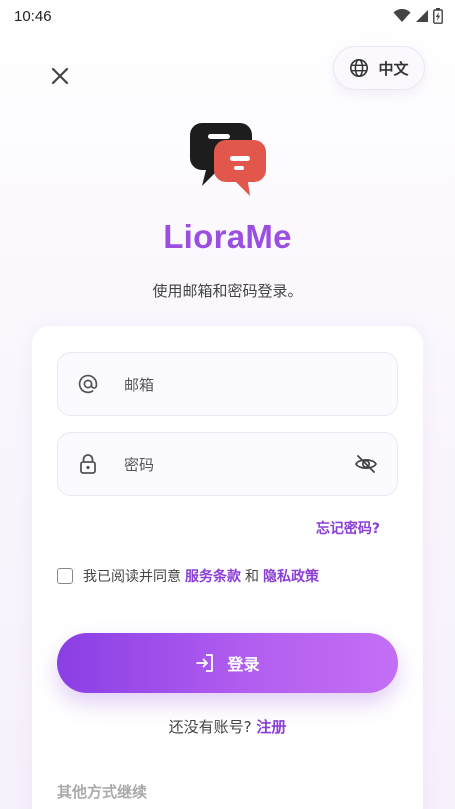 This screenshot has height=809, width=455. I want to click on at-icon, so click(88, 384).